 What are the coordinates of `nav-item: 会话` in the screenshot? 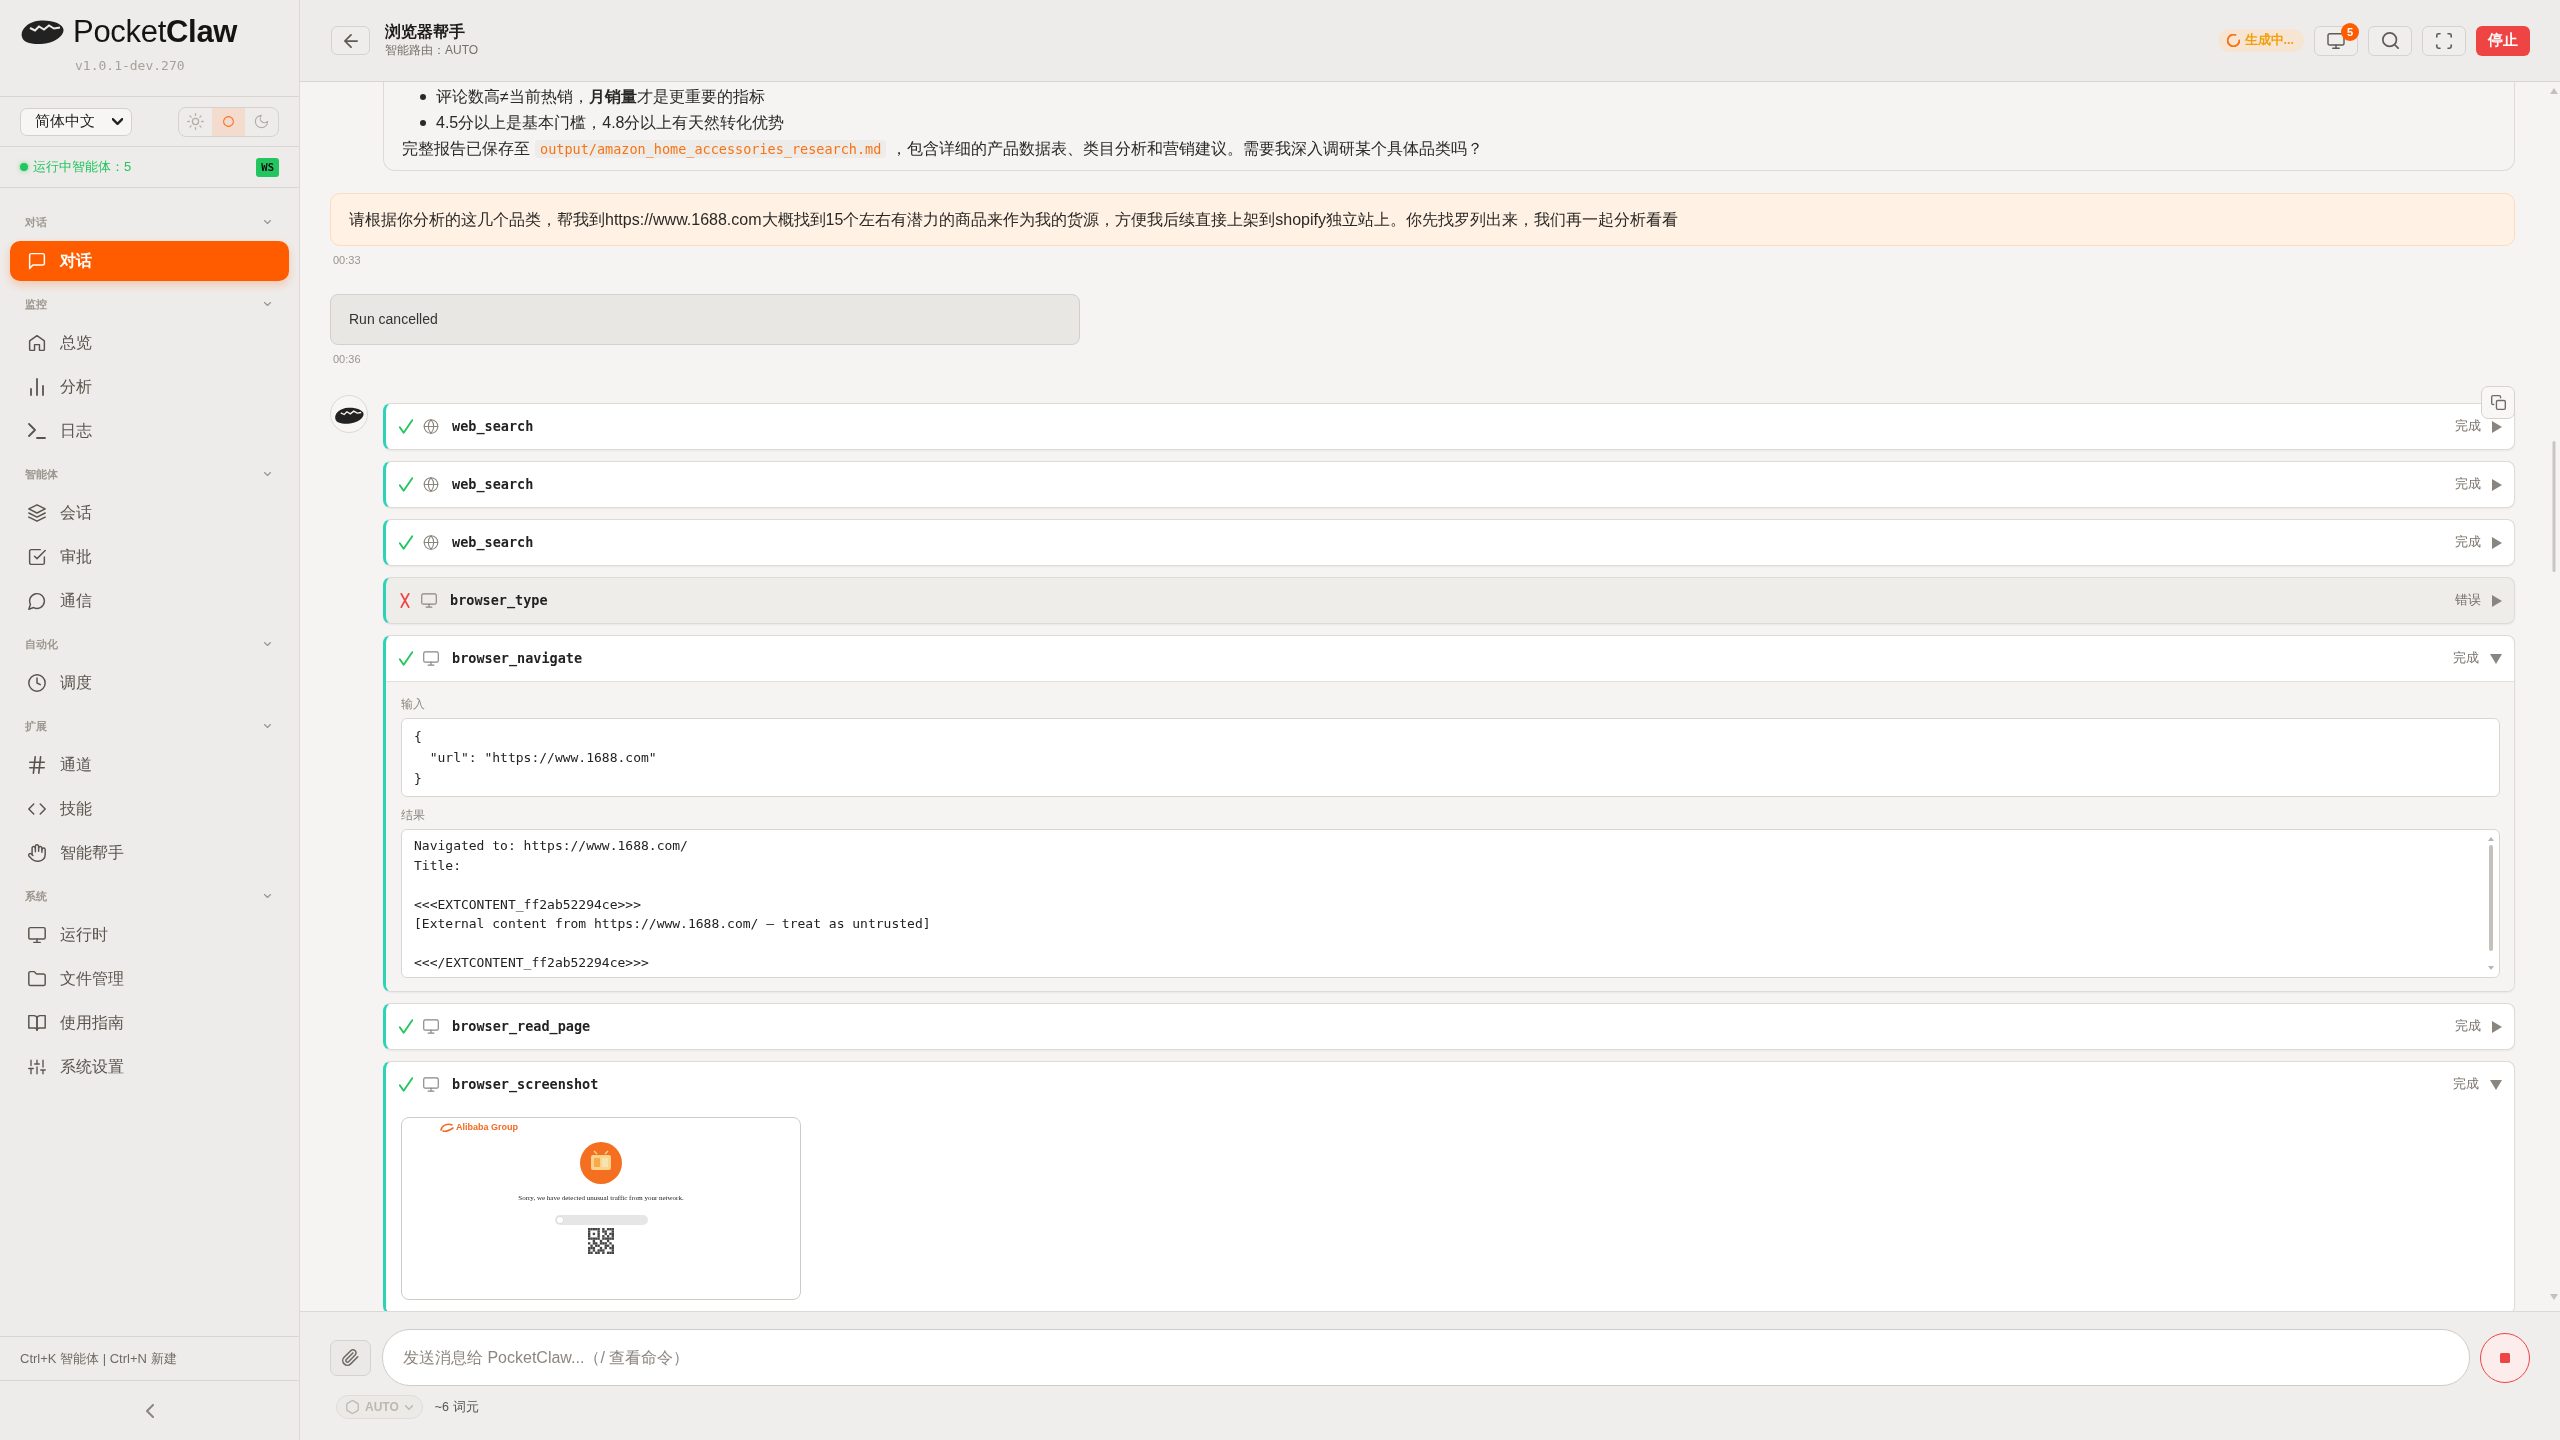 It's located at (149, 513).